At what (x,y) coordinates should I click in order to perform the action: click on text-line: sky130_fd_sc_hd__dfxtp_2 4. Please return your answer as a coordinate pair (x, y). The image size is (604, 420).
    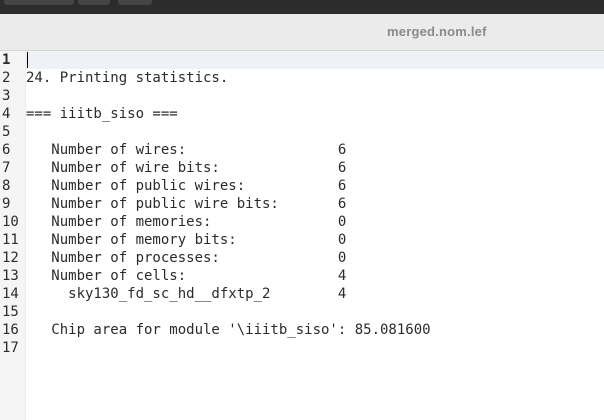
    Looking at the image, I should click on (186, 294).